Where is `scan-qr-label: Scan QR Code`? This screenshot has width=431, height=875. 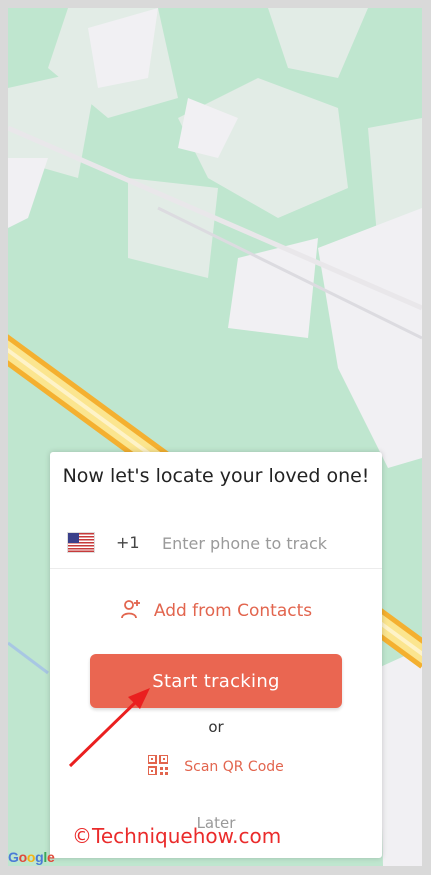
scan-qr-label: Scan QR Code is located at coordinates (234, 767).